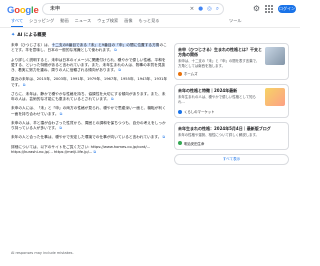 The width and height of the screenshot is (320, 266). I want to click on search-input: 未申, so click(55, 8).